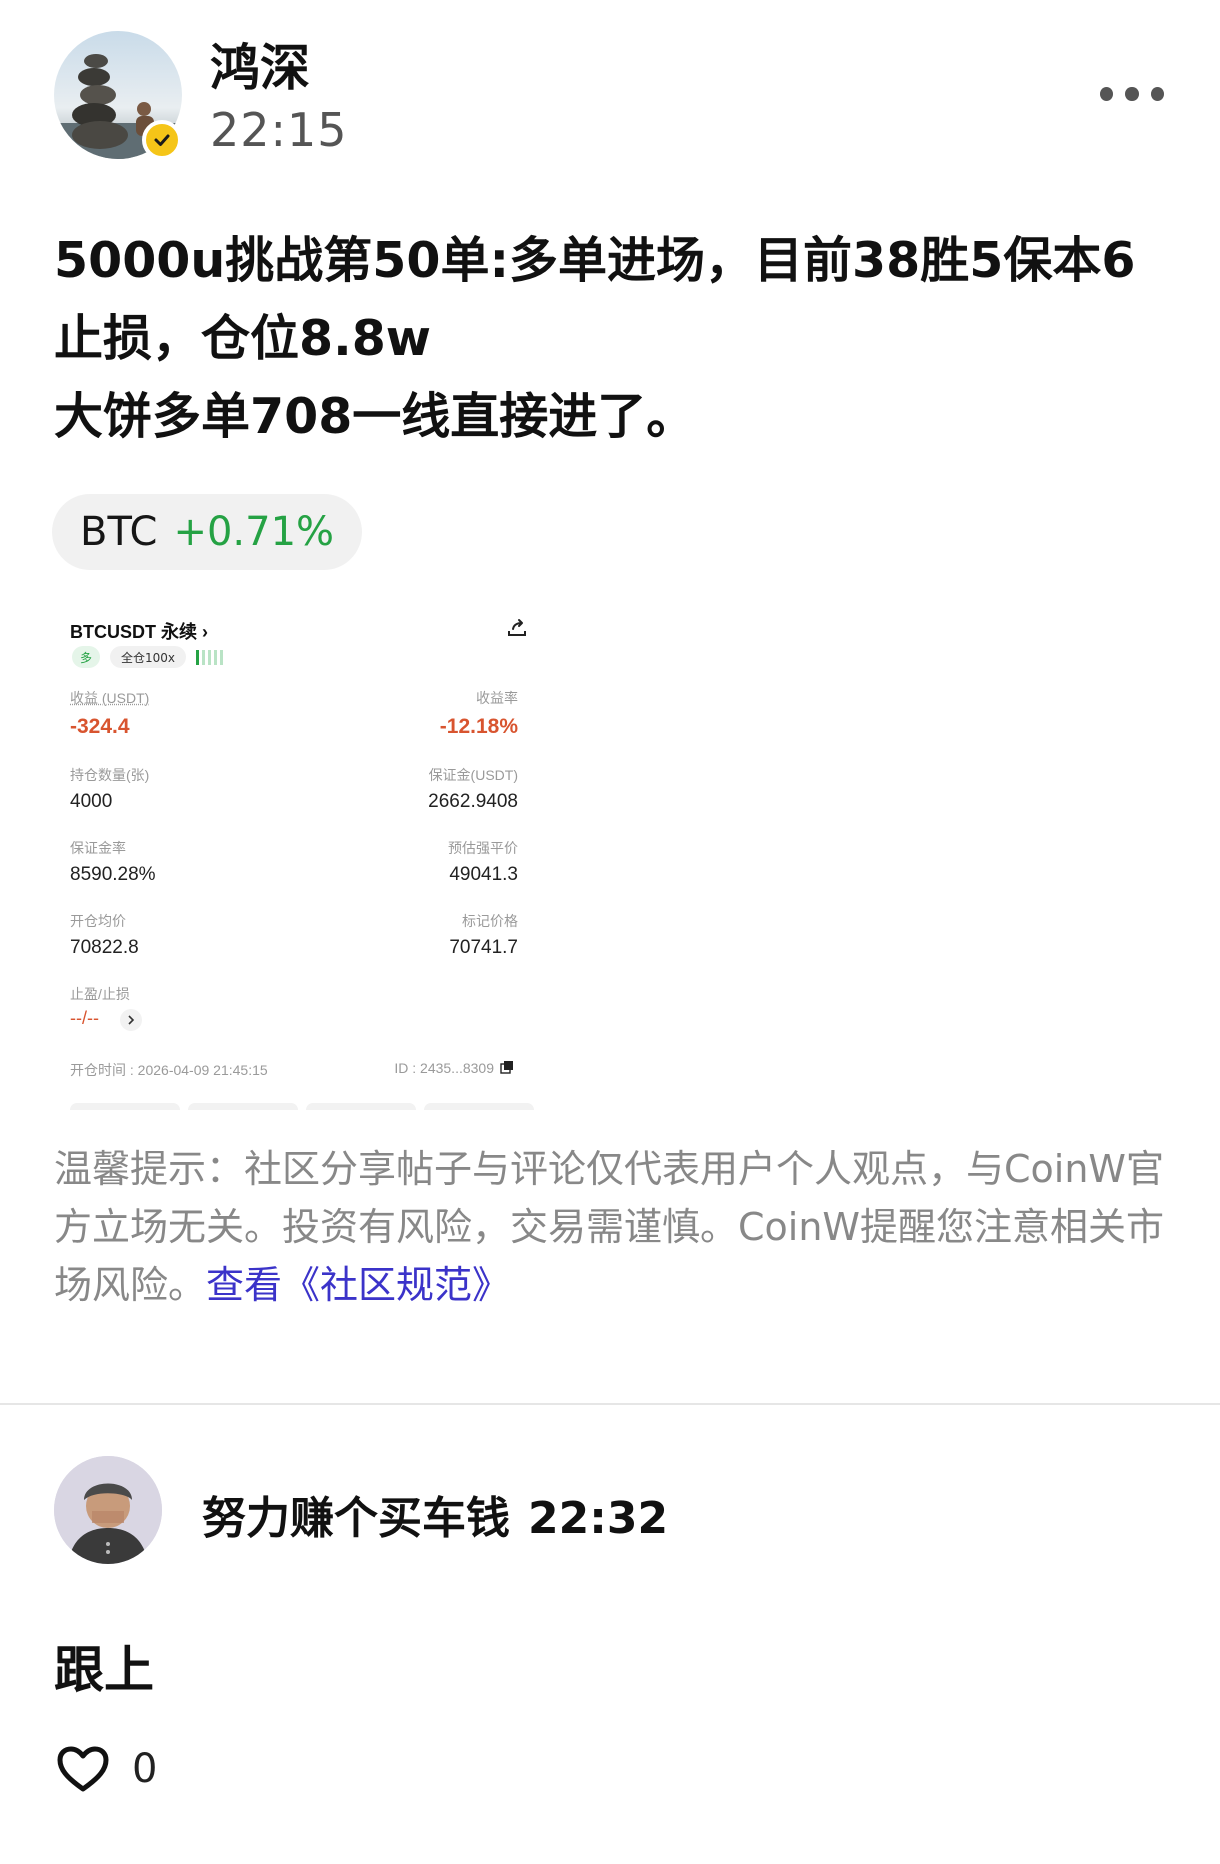 This screenshot has width=1220, height=1864. What do you see at coordinates (490, 921) in the screenshot?
I see `mark-price-label: 标记价格` at bounding box center [490, 921].